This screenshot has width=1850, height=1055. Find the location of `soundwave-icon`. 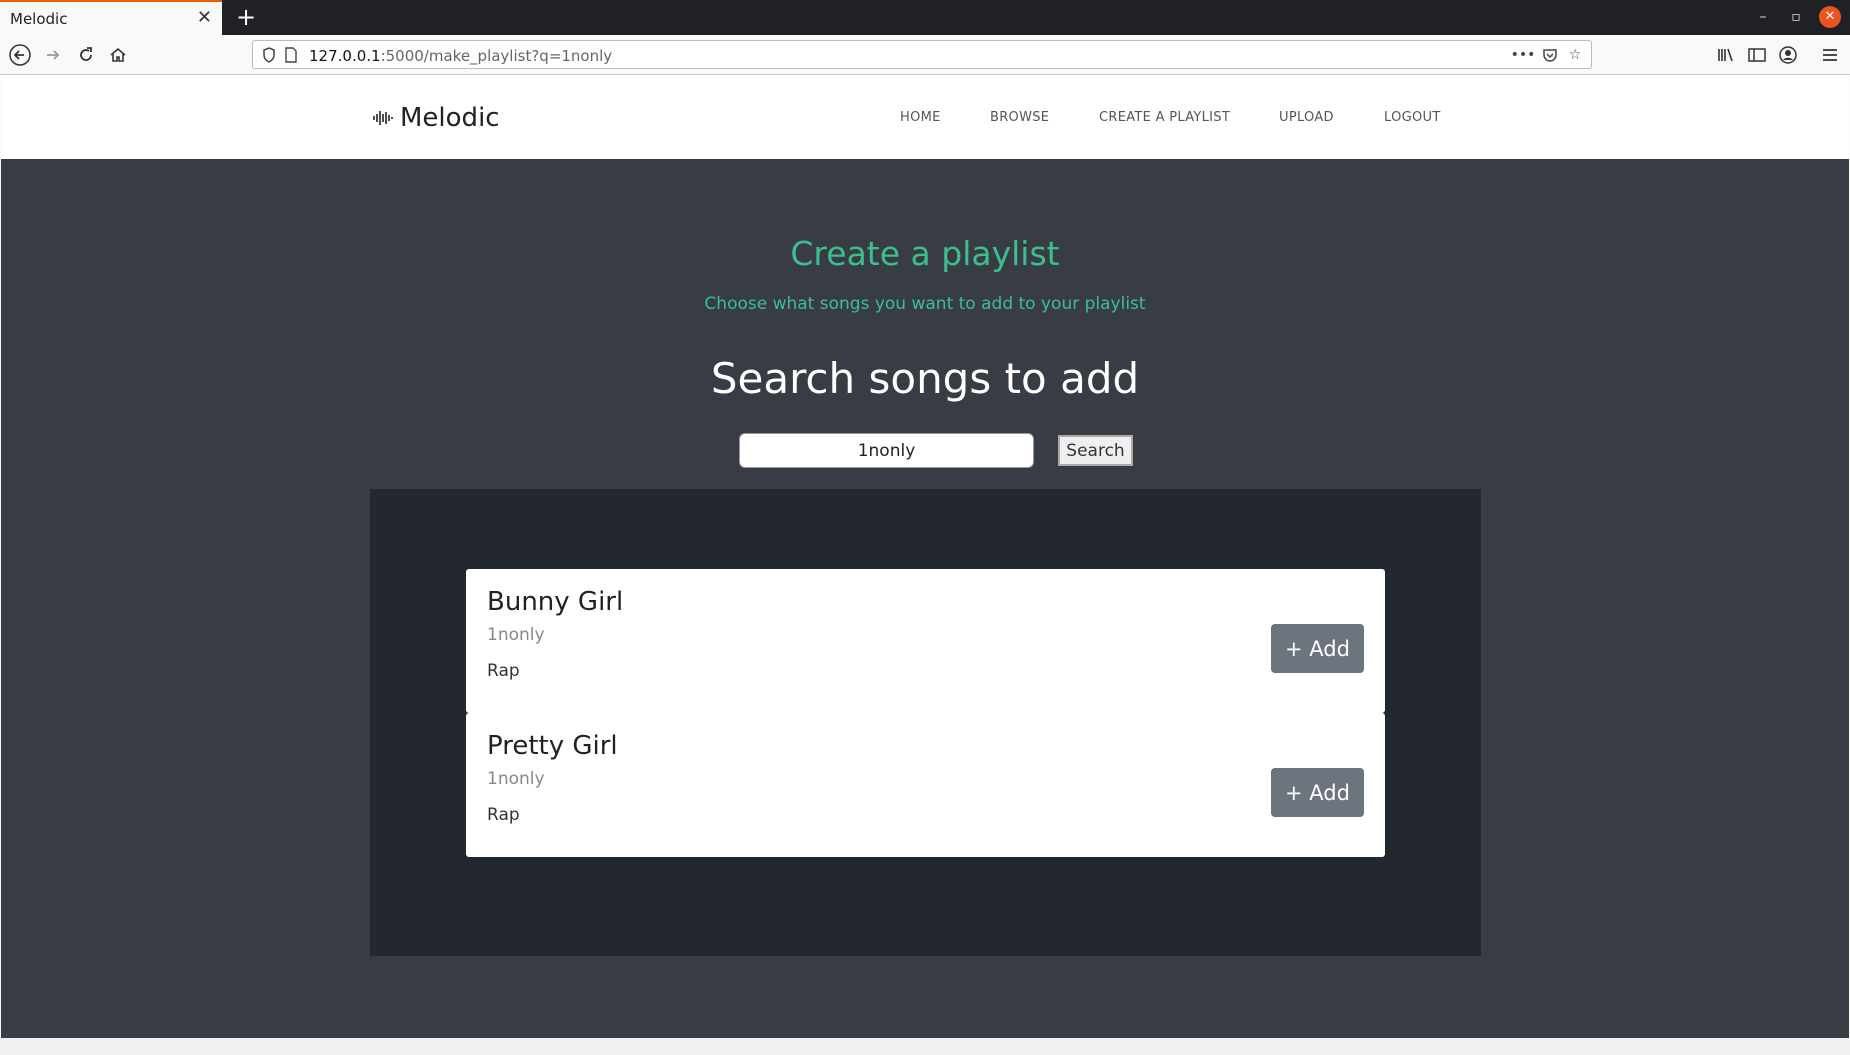

soundwave-icon is located at coordinates (383, 118).